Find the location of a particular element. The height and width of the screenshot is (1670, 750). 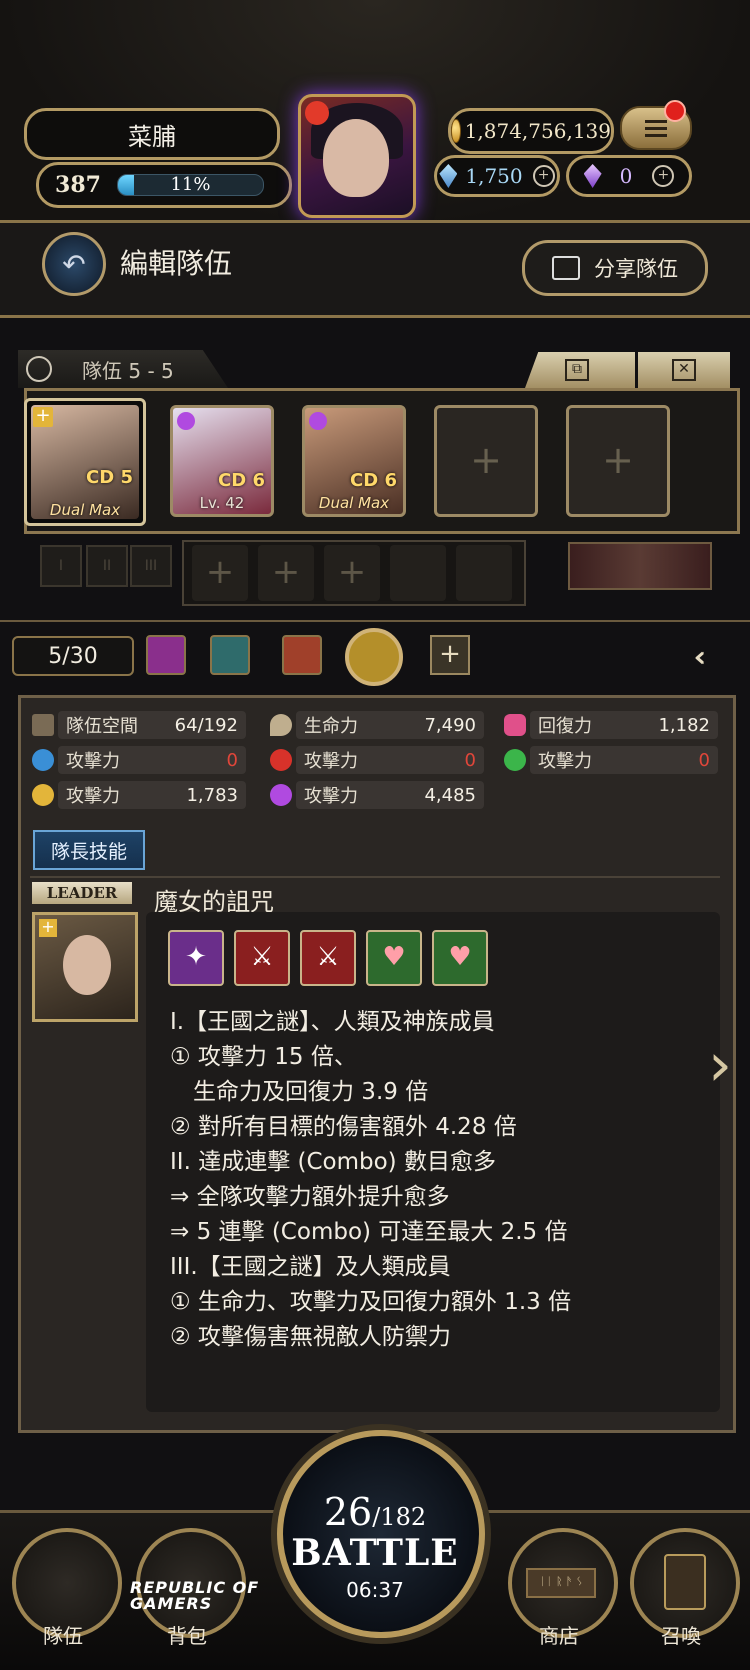

nav-team-label: 隊伍 is located at coordinates (63, 1636).